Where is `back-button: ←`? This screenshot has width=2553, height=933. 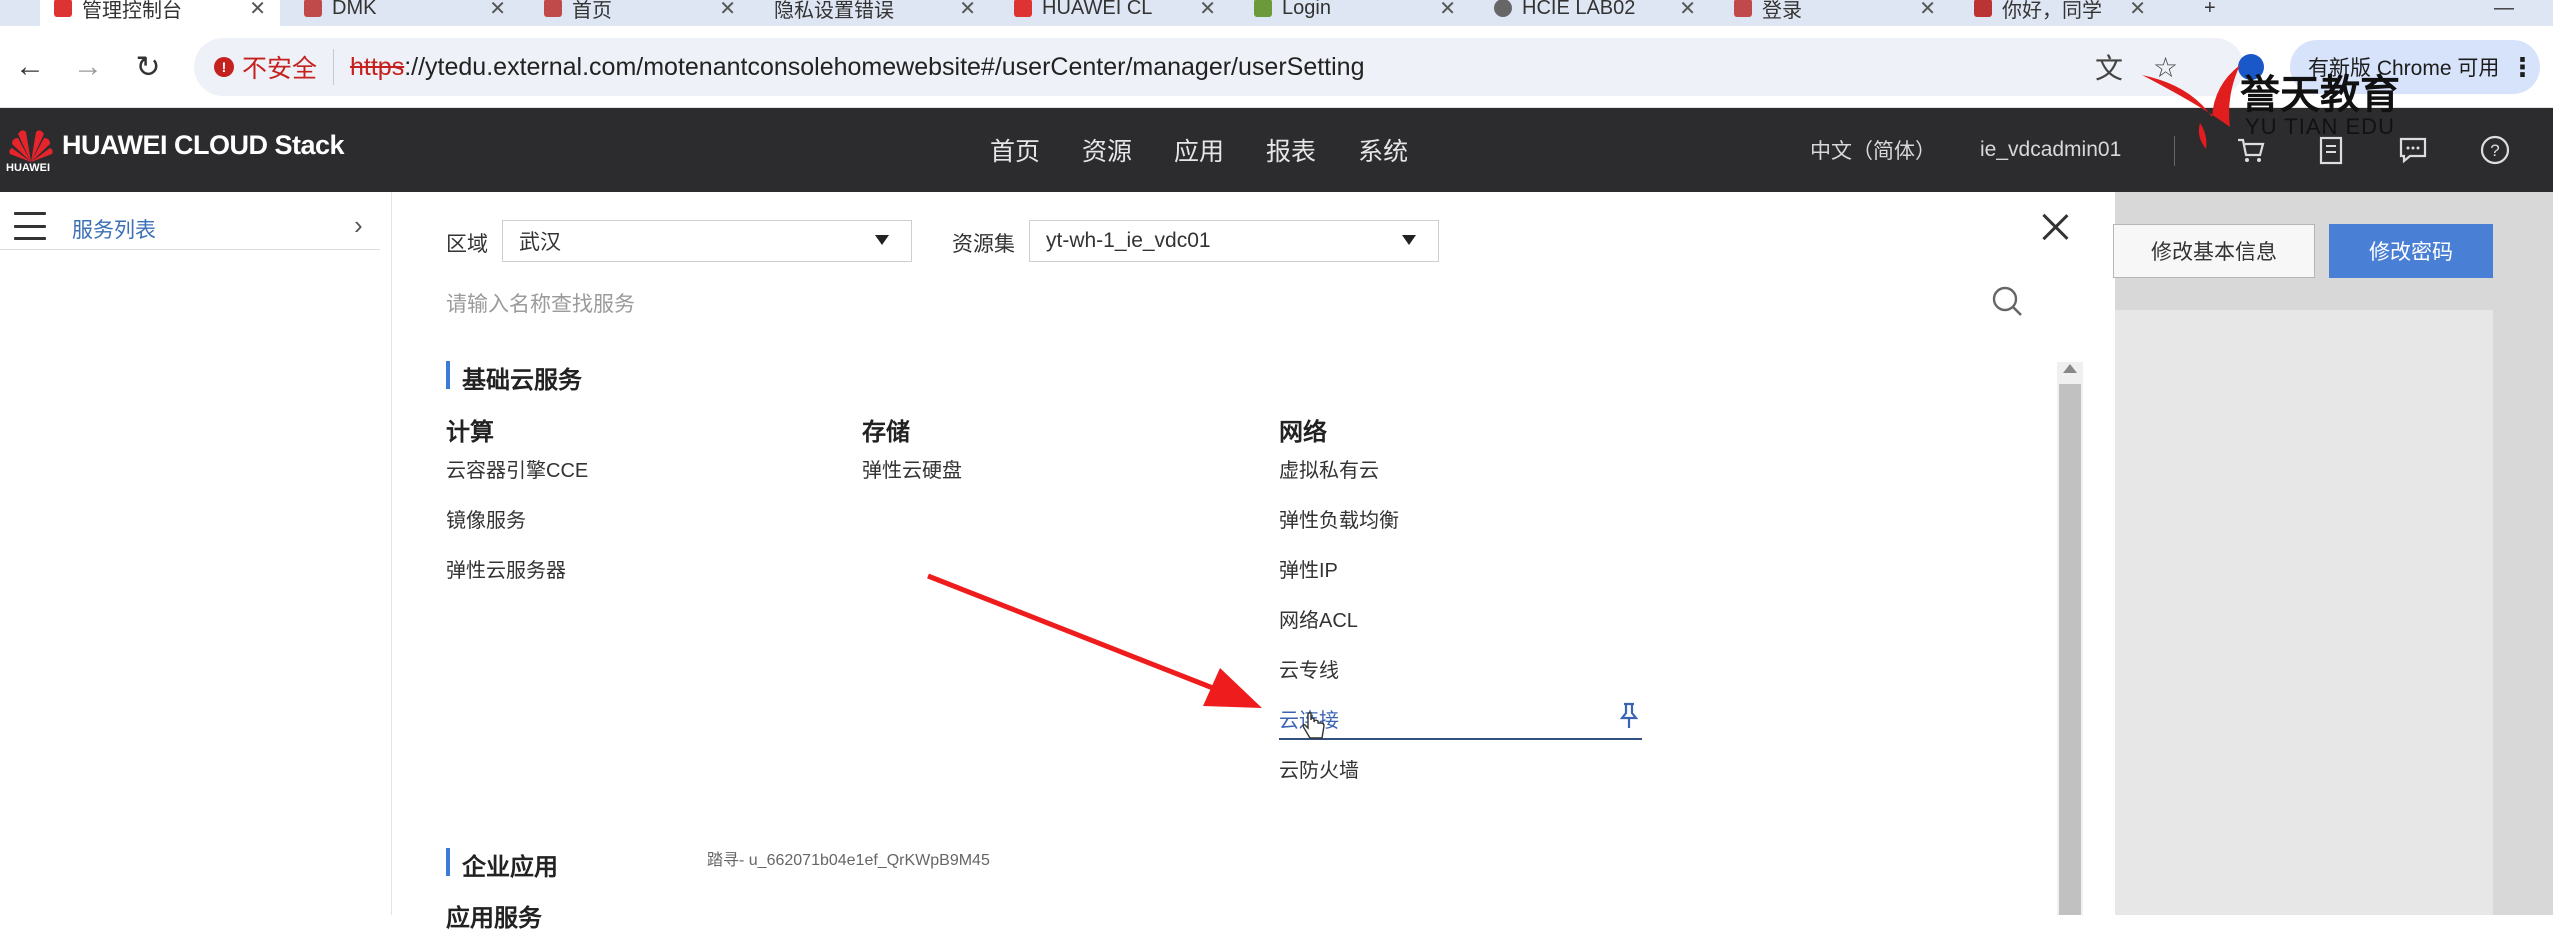
back-button: ← is located at coordinates (30, 67).